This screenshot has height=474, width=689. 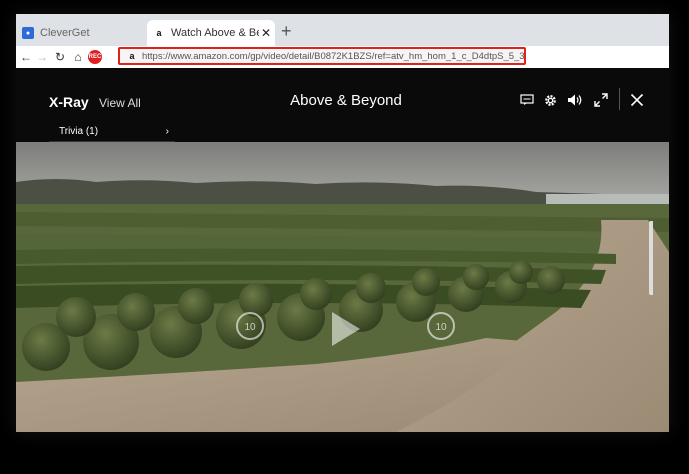 What do you see at coordinates (346, 100) in the screenshot?
I see `video-title: Above & Beyond` at bounding box center [346, 100].